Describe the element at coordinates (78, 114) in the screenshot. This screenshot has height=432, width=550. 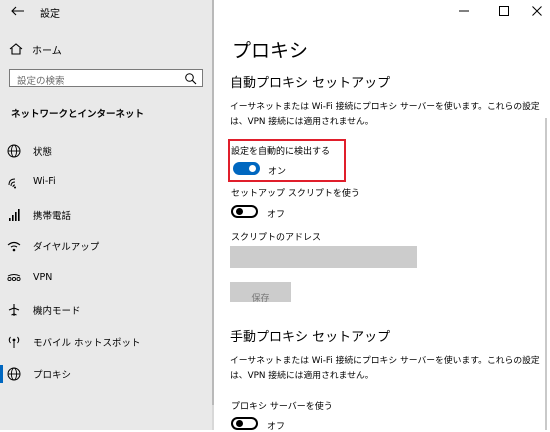
I see `section-title: ネットワークとインターネット` at that location.